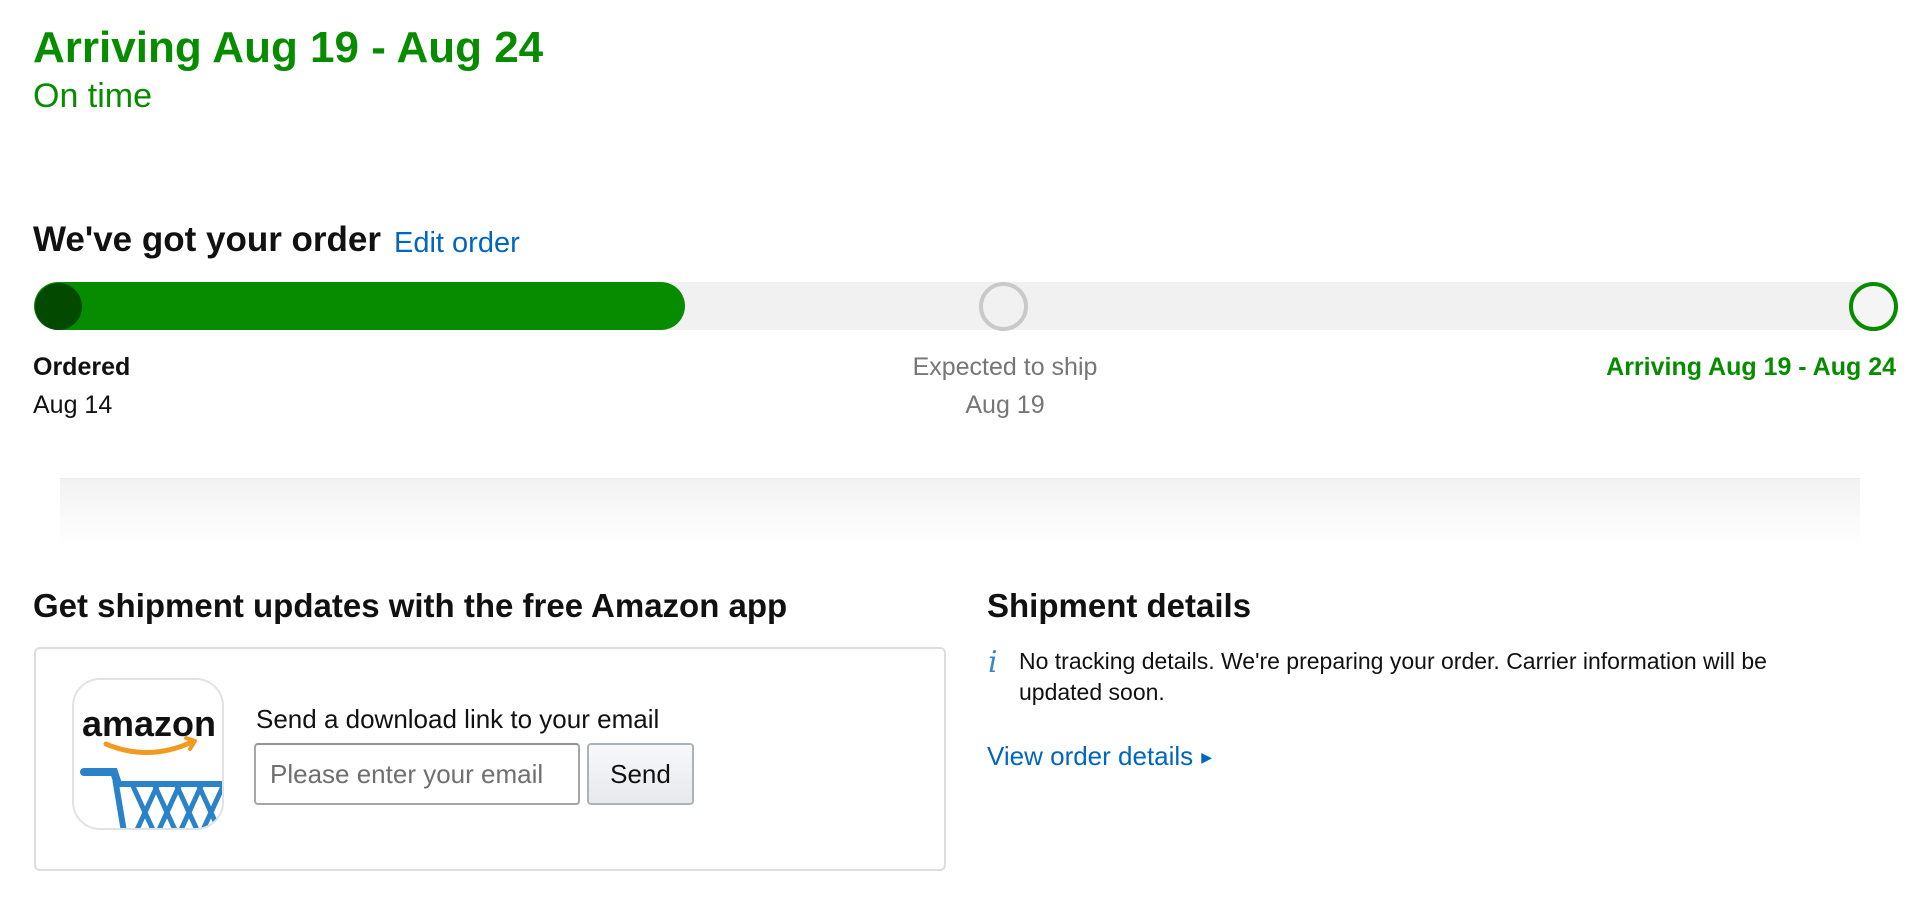 The image size is (1928, 912). What do you see at coordinates (73, 405) in the screenshot?
I see `step-ordered-date: Aug 14` at bounding box center [73, 405].